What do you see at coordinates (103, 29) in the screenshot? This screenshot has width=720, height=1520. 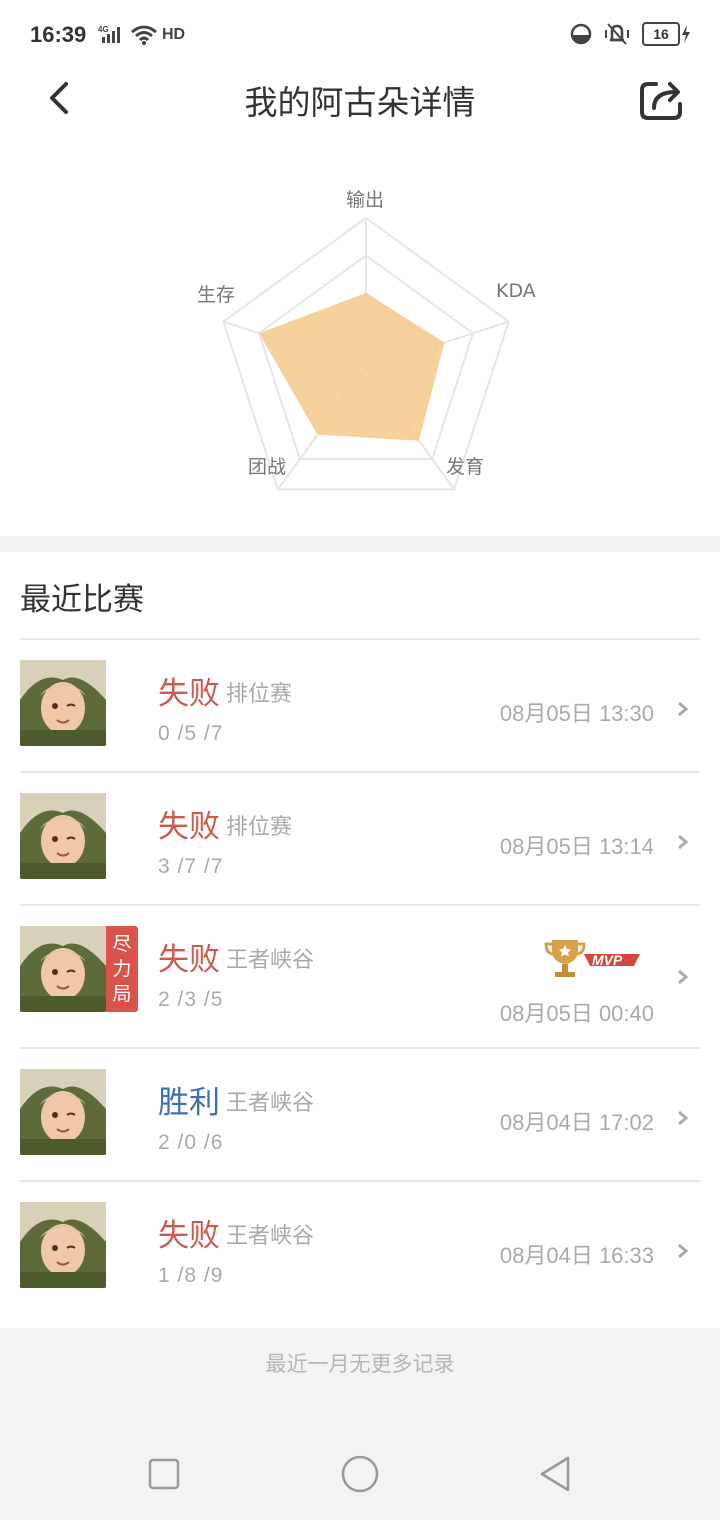 I see `svg-text: 4G` at bounding box center [103, 29].